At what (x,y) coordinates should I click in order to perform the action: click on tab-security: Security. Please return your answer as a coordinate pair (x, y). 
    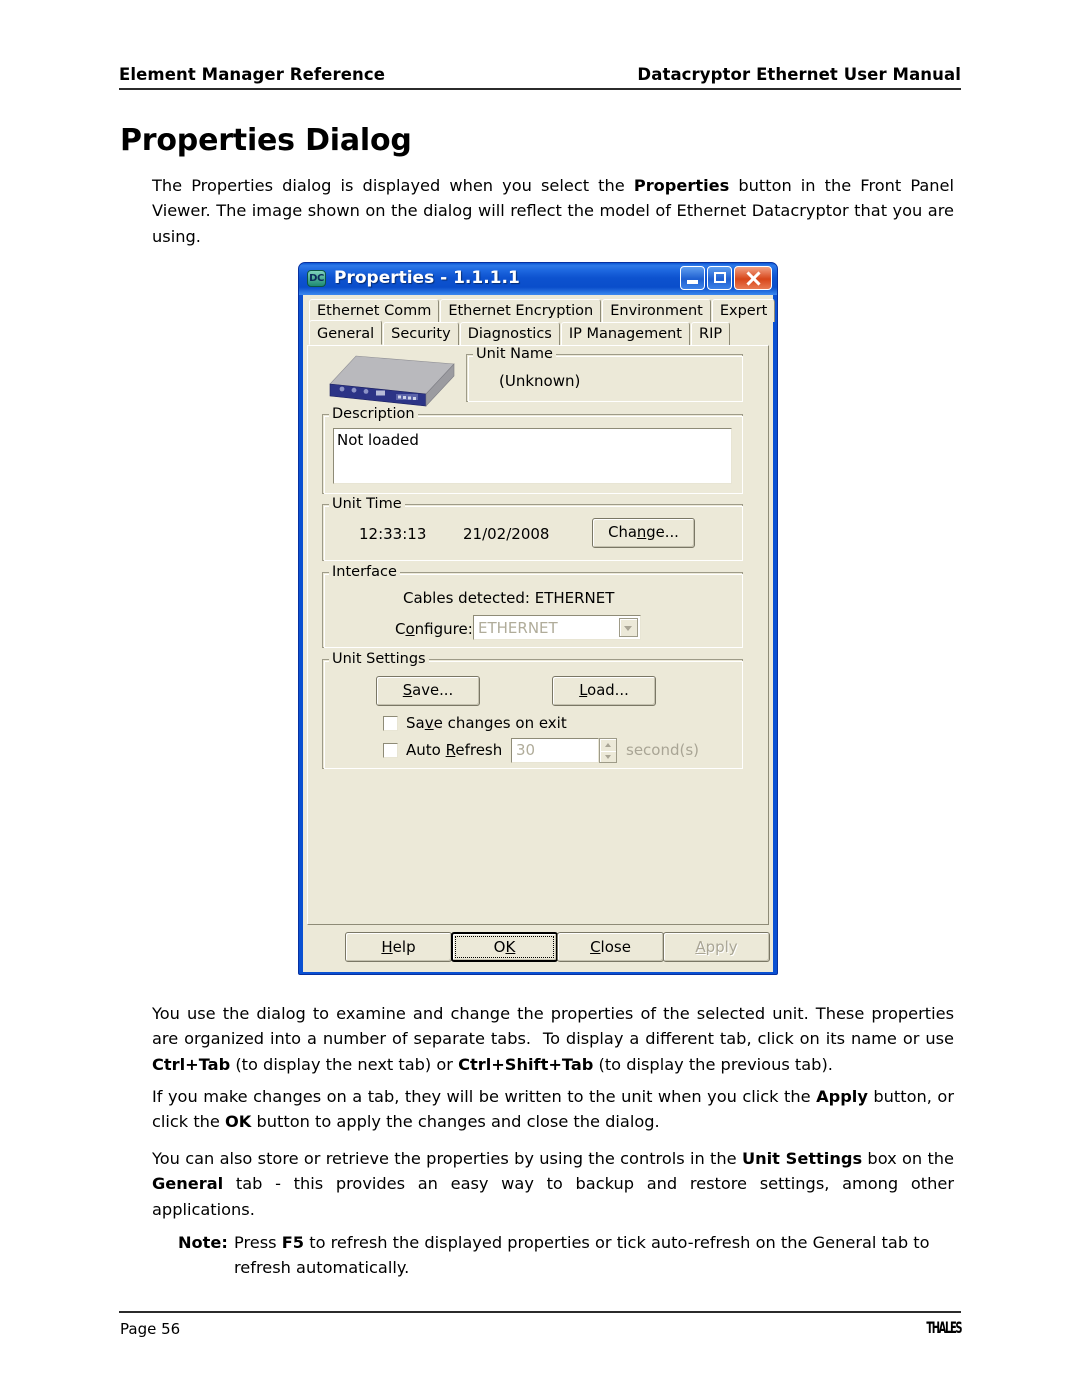
    Looking at the image, I should click on (421, 333).